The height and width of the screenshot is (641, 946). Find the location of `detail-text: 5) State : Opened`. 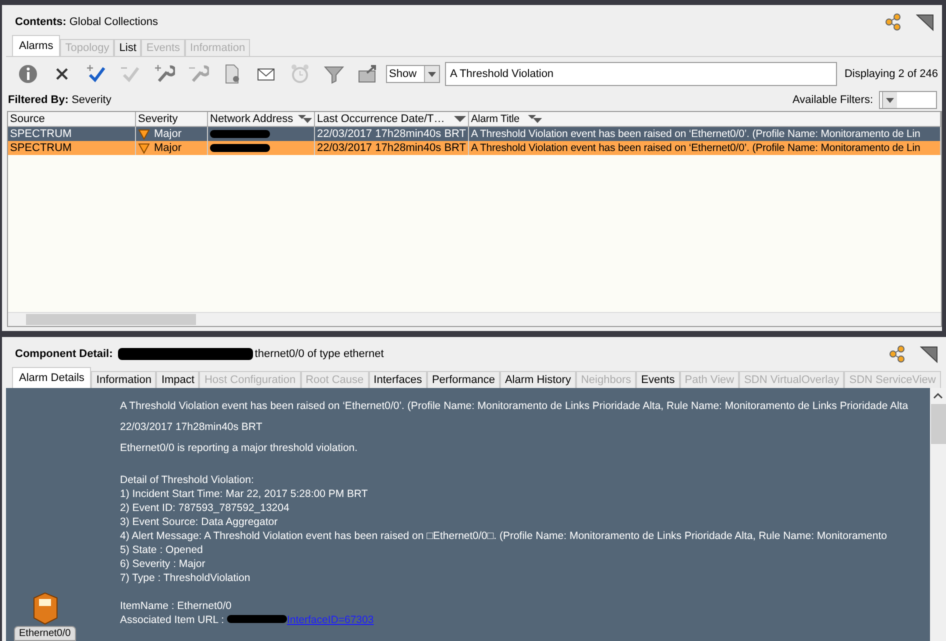

detail-text: 5) State : Opened is located at coordinates (162, 550).